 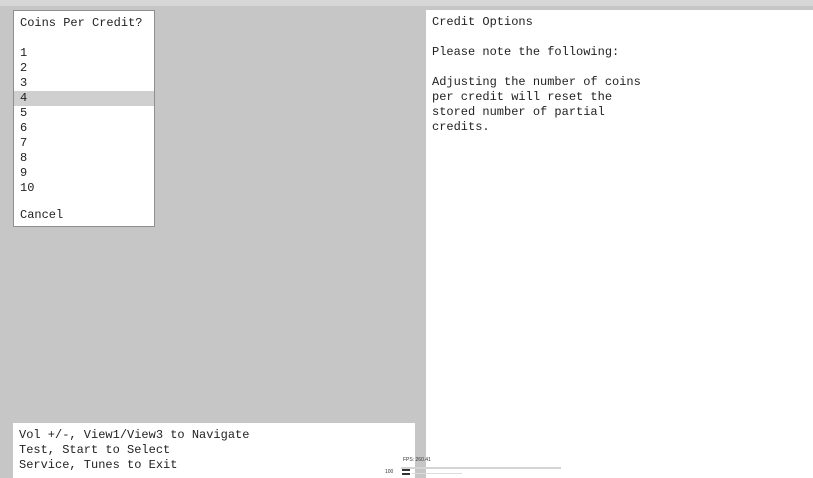 I want to click on menu-option-2: 2, so click(x=84, y=68).